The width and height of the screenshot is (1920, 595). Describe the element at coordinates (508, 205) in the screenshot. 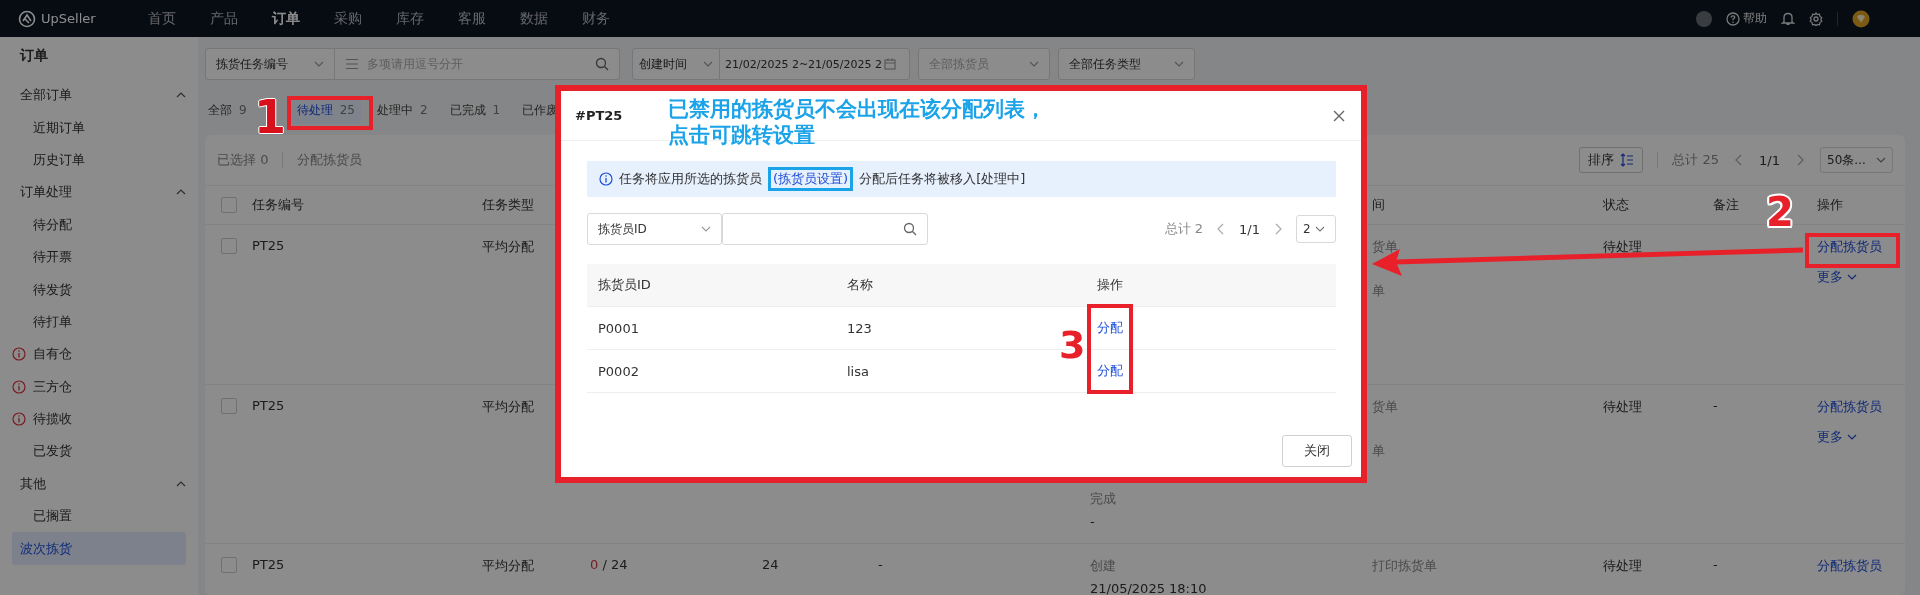

I see `column-header: 任务类型` at that location.